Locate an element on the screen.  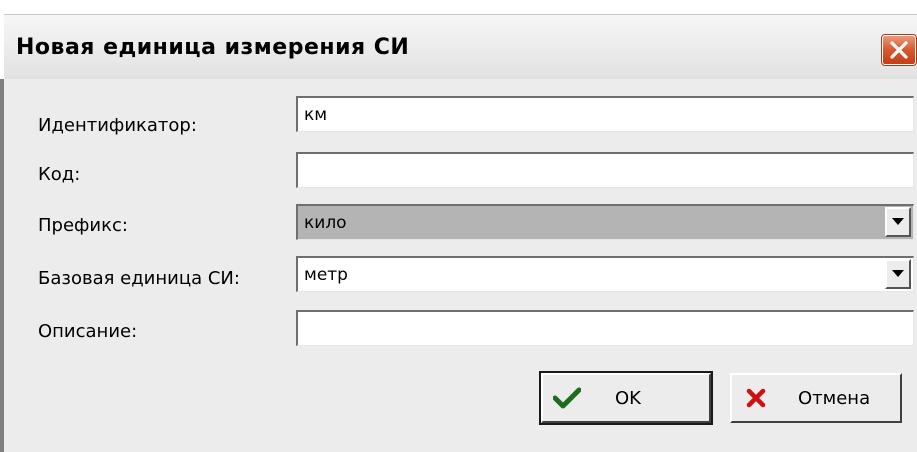
identifier-input: км is located at coordinates (605, 114).